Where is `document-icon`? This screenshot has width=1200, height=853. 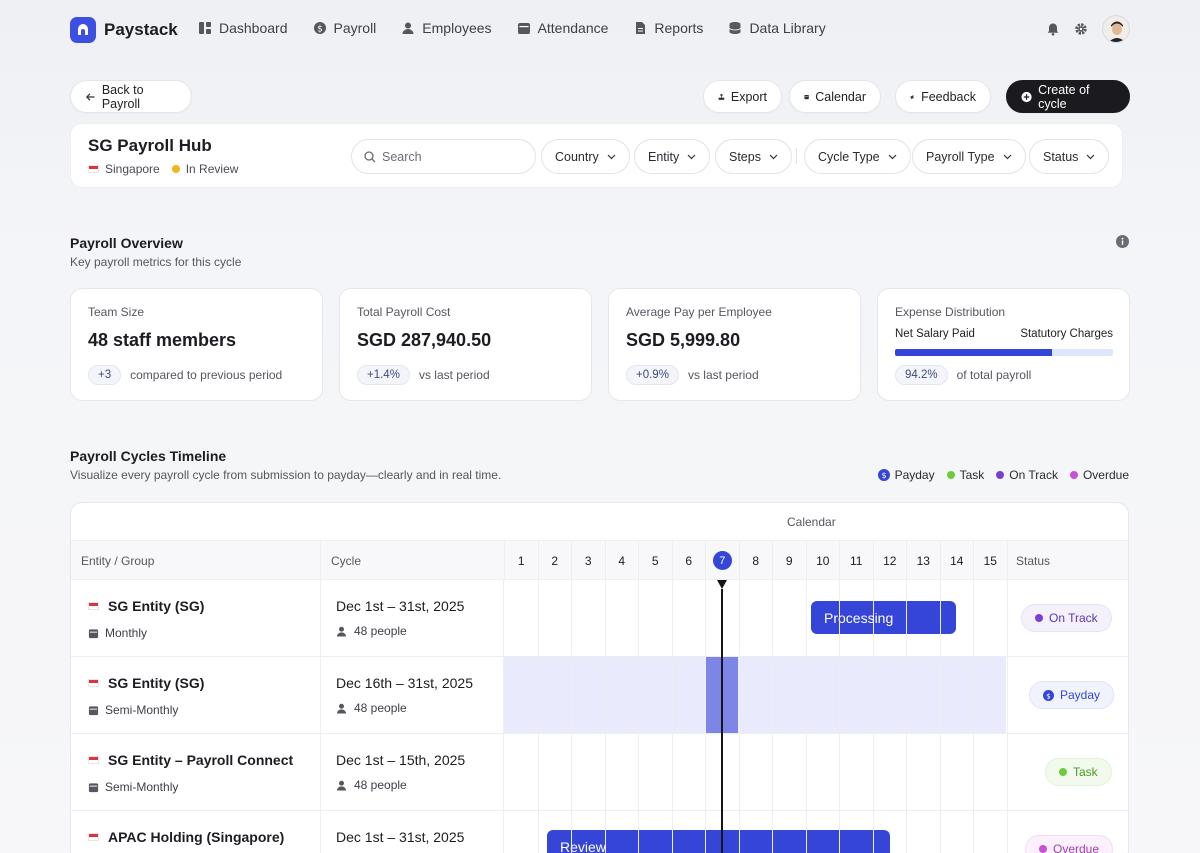 document-icon is located at coordinates (641, 28).